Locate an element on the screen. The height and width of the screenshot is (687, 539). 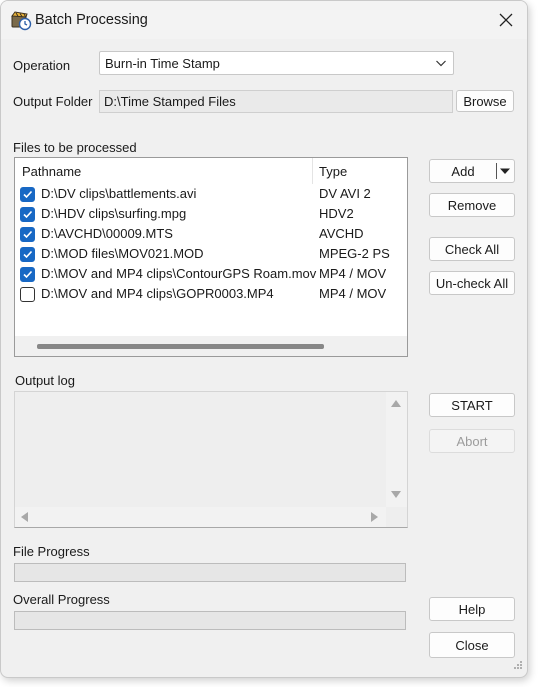
file-type: HDV2 is located at coordinates (336, 213).